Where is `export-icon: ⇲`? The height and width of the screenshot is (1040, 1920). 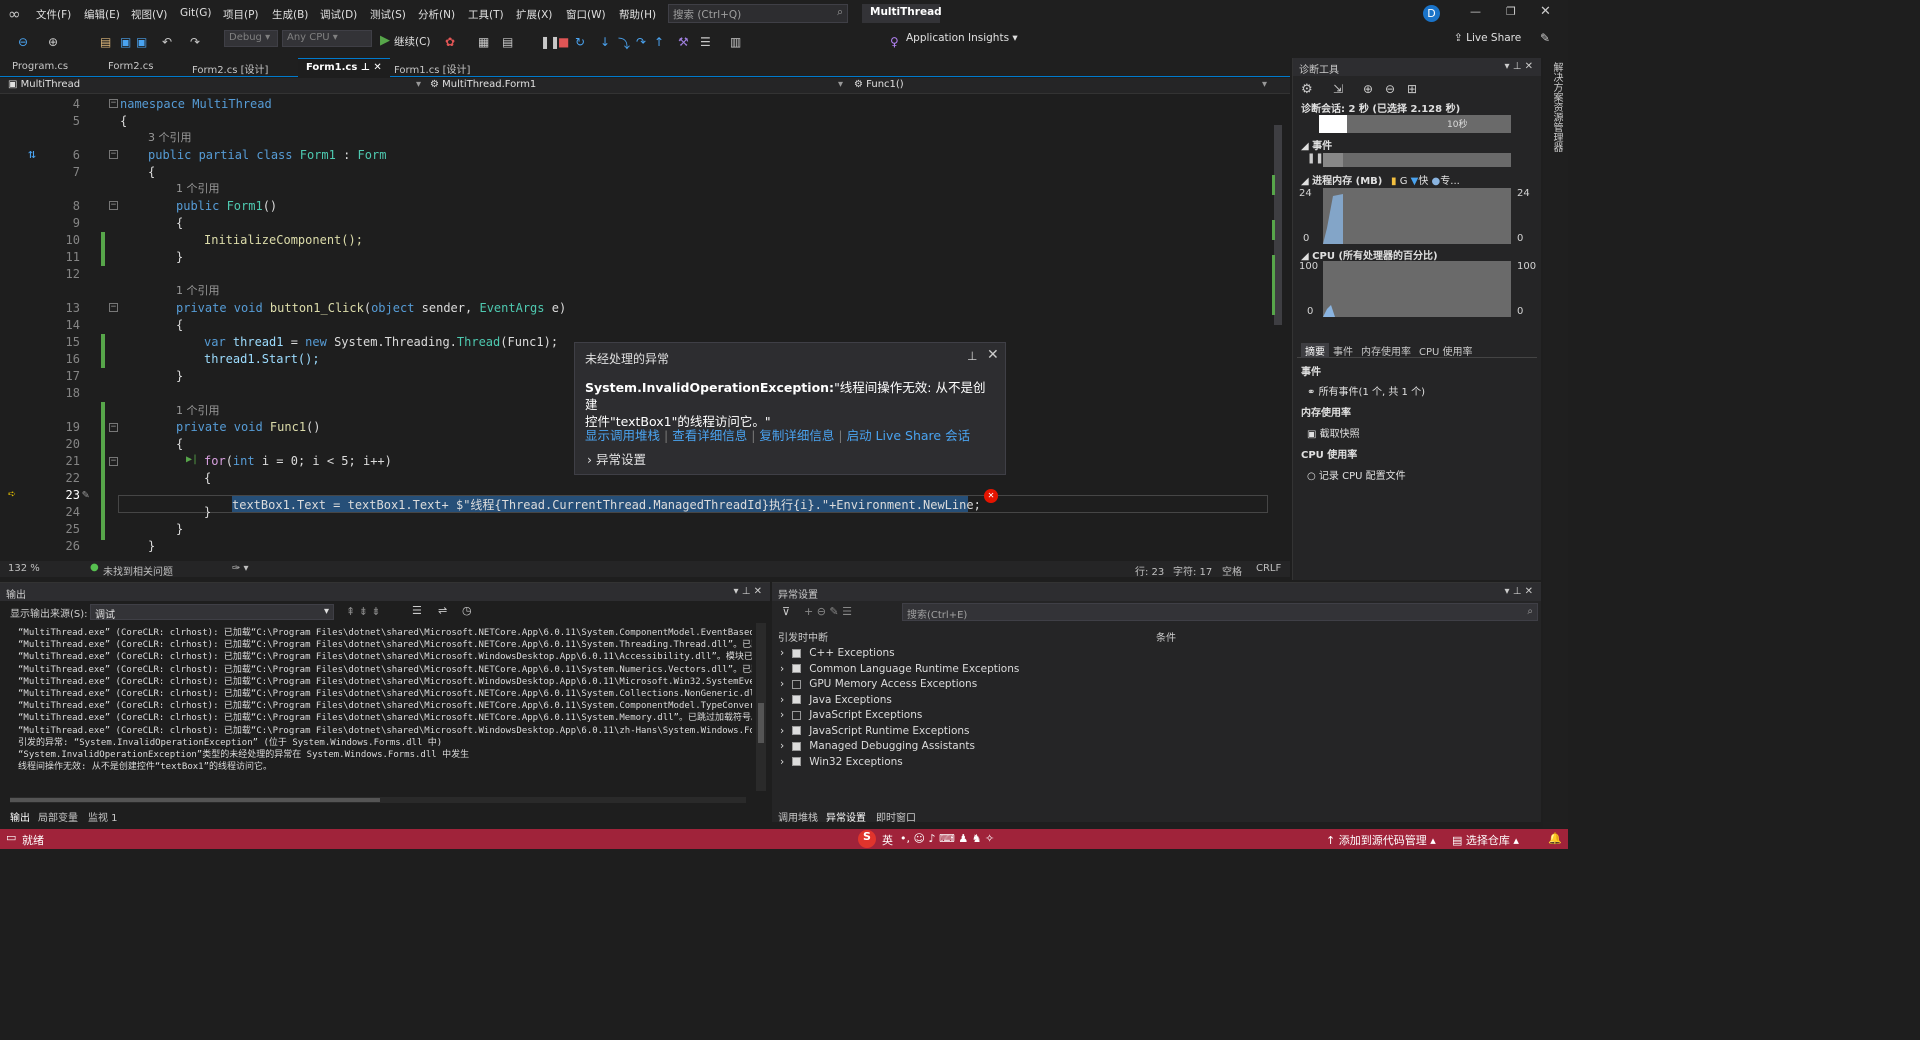
export-icon: ⇲ is located at coordinates (1338, 89).